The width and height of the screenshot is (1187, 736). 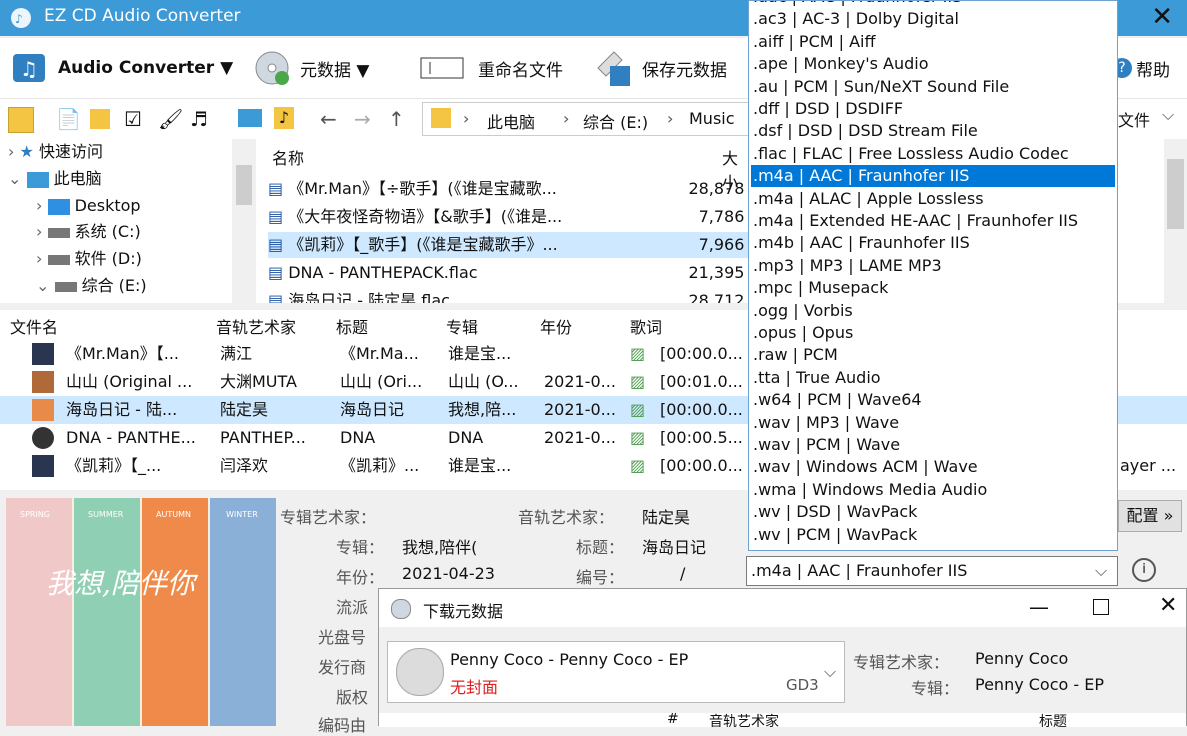 What do you see at coordinates (1101, 607) in the screenshot?
I see `maximize-icon` at bounding box center [1101, 607].